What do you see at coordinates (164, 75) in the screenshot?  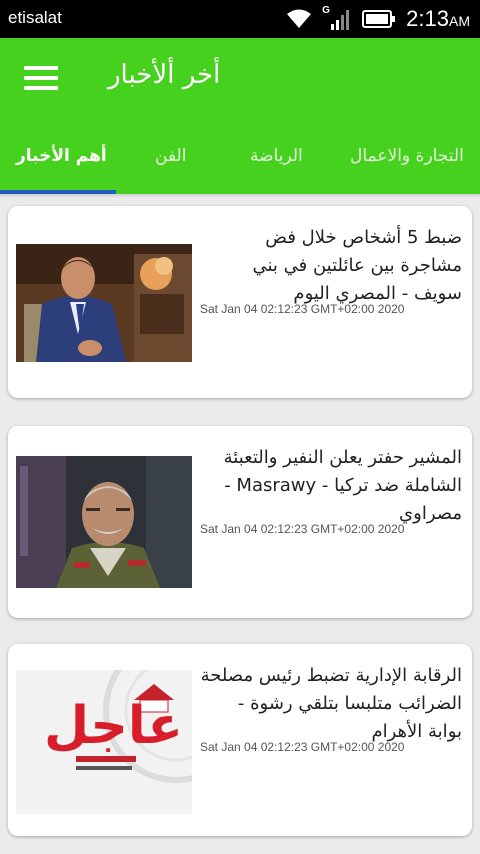 I see `page-title: أخر ألأخبار` at bounding box center [164, 75].